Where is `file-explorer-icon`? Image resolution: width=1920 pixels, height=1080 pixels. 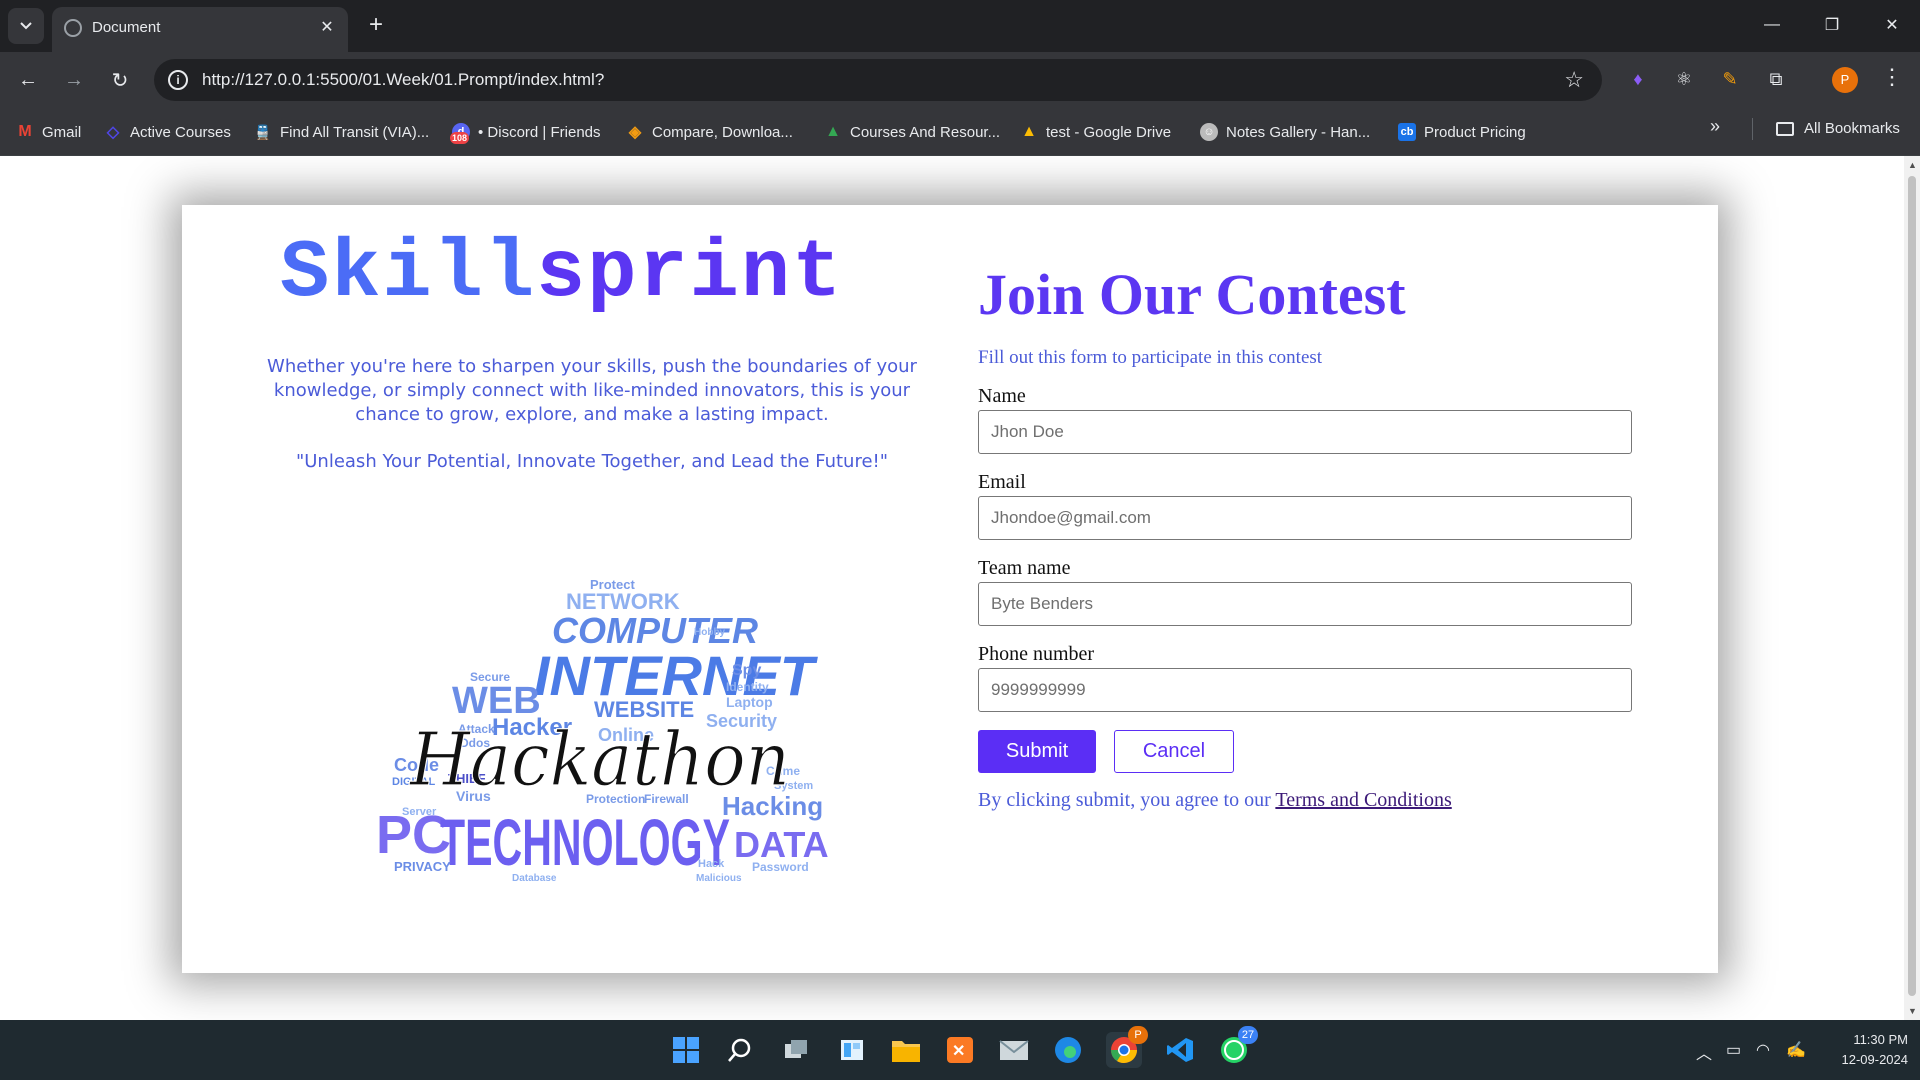 file-explorer-icon is located at coordinates (906, 1050).